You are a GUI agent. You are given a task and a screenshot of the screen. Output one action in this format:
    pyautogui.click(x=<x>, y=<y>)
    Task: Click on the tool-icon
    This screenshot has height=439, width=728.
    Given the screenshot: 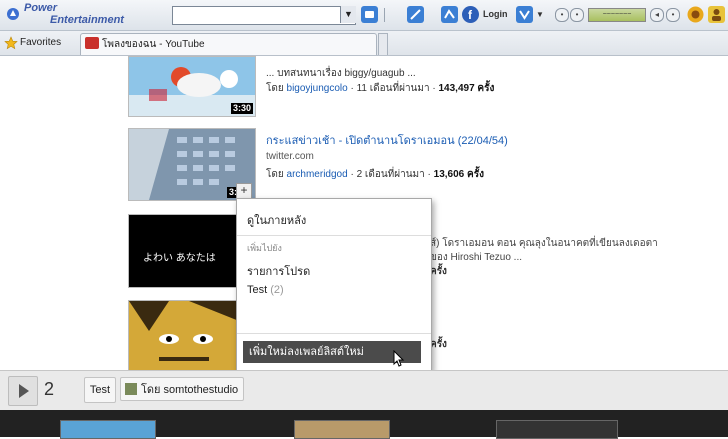 What is the action you would take?
    pyautogui.click(x=415, y=14)
    